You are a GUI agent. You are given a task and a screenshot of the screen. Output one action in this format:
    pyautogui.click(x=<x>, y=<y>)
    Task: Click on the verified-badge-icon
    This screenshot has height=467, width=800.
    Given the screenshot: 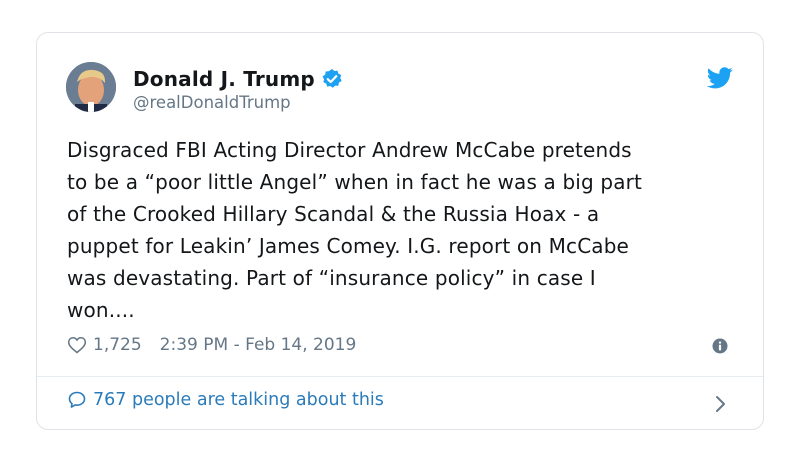 What is the action you would take?
    pyautogui.click(x=332, y=79)
    